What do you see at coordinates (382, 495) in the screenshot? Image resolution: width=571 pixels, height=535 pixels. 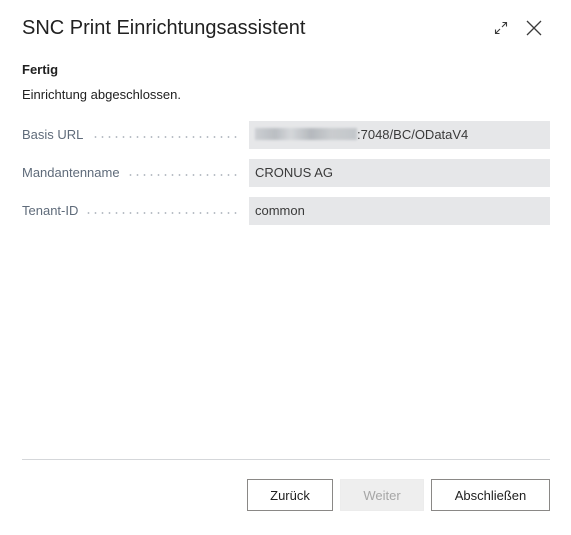 I see `next-button: Weiter` at bounding box center [382, 495].